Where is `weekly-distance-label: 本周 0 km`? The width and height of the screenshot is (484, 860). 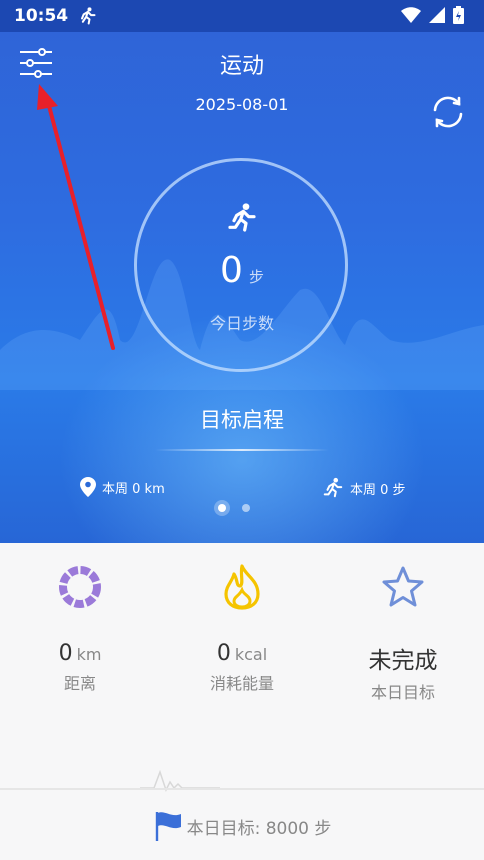 weekly-distance-label: 本周 0 km is located at coordinates (133, 489).